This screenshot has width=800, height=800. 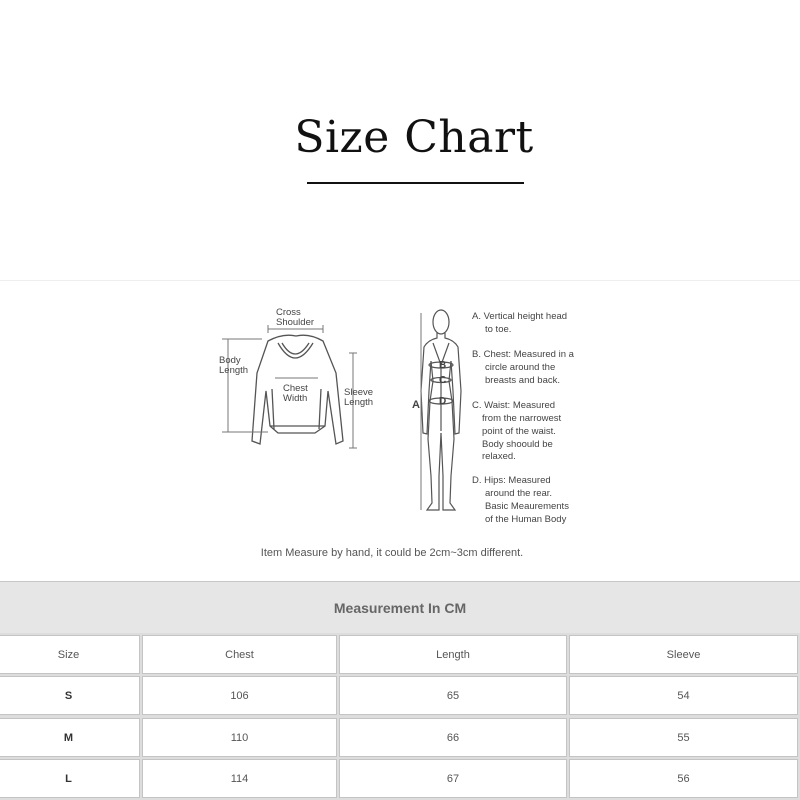 I want to click on table-cell-size: S, so click(x=70, y=695).